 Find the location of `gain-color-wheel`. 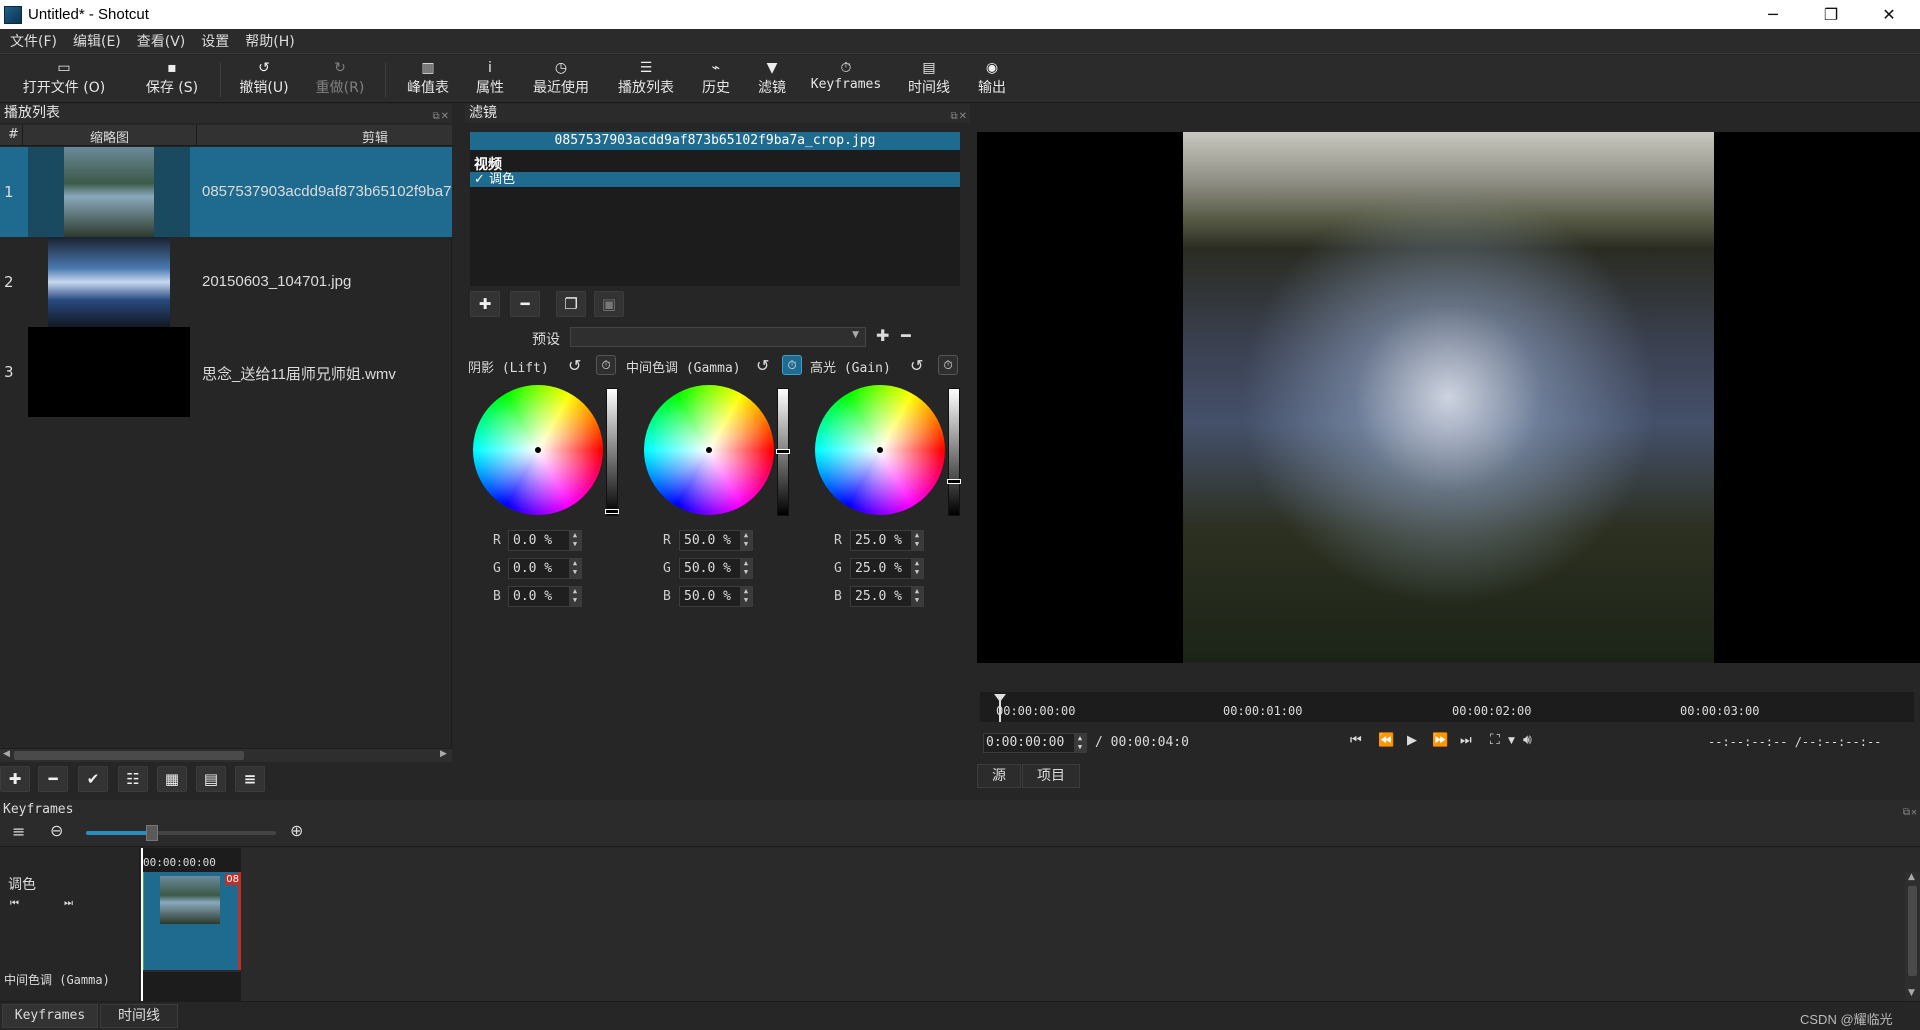

gain-color-wheel is located at coordinates (880, 450).